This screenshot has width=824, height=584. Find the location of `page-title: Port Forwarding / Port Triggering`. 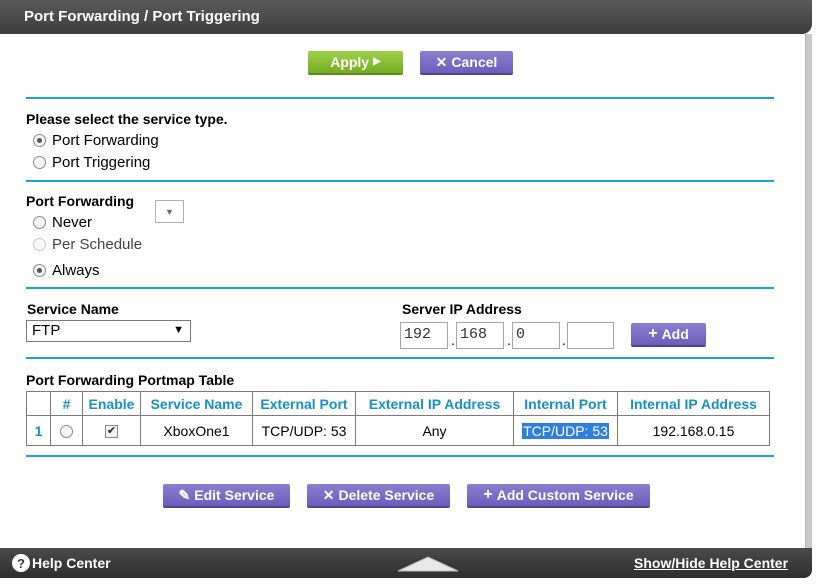

page-title: Port Forwarding / Port Triggering is located at coordinates (142, 16).